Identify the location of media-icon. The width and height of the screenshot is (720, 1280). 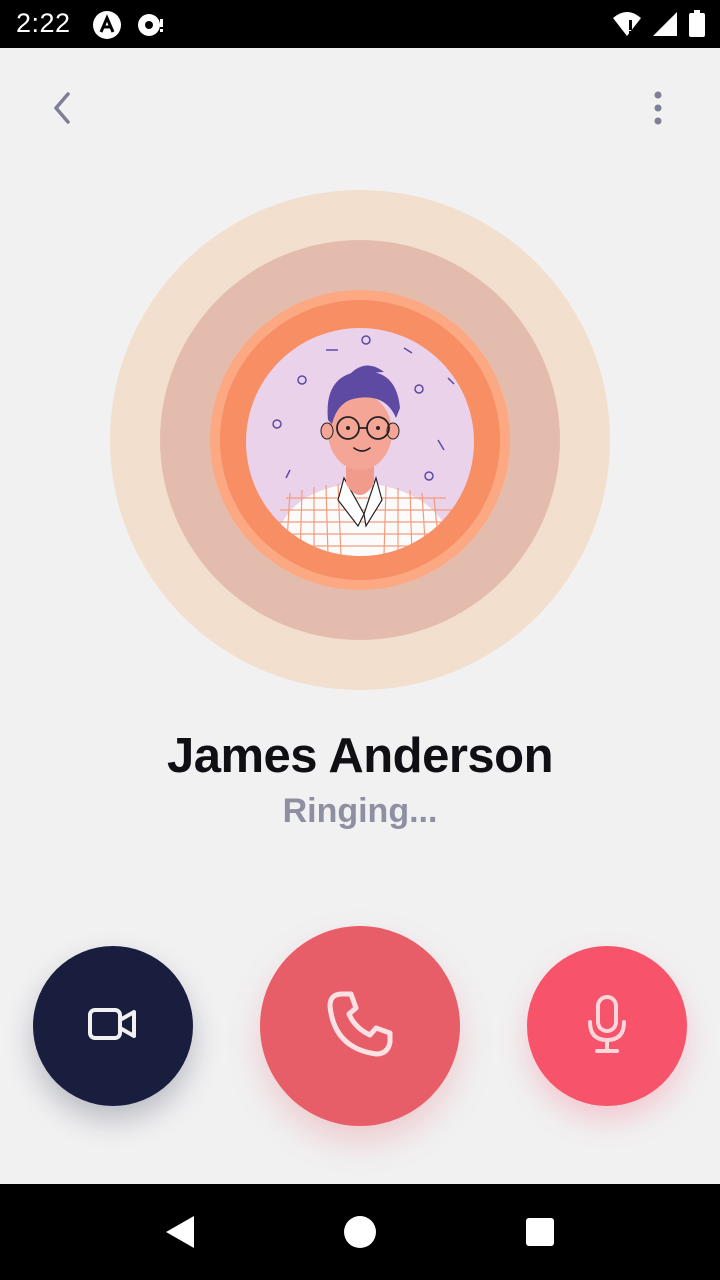
(151, 27).